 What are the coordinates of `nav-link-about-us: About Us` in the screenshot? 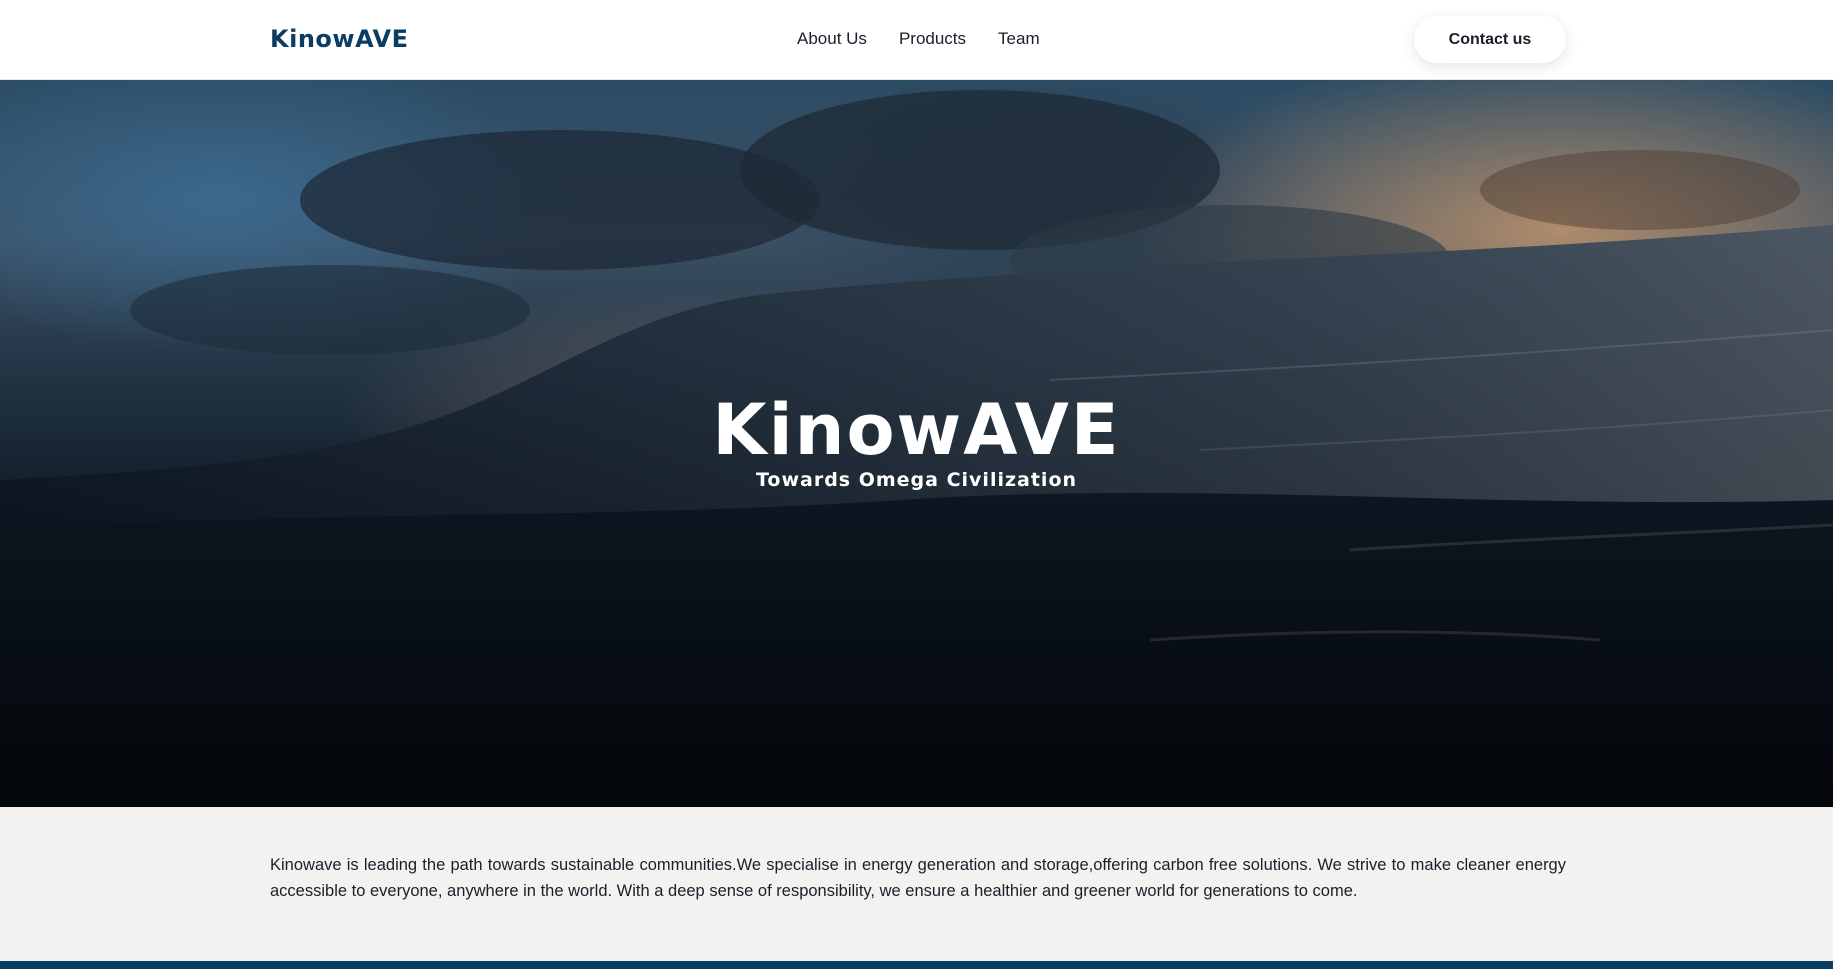 It's located at (832, 39).